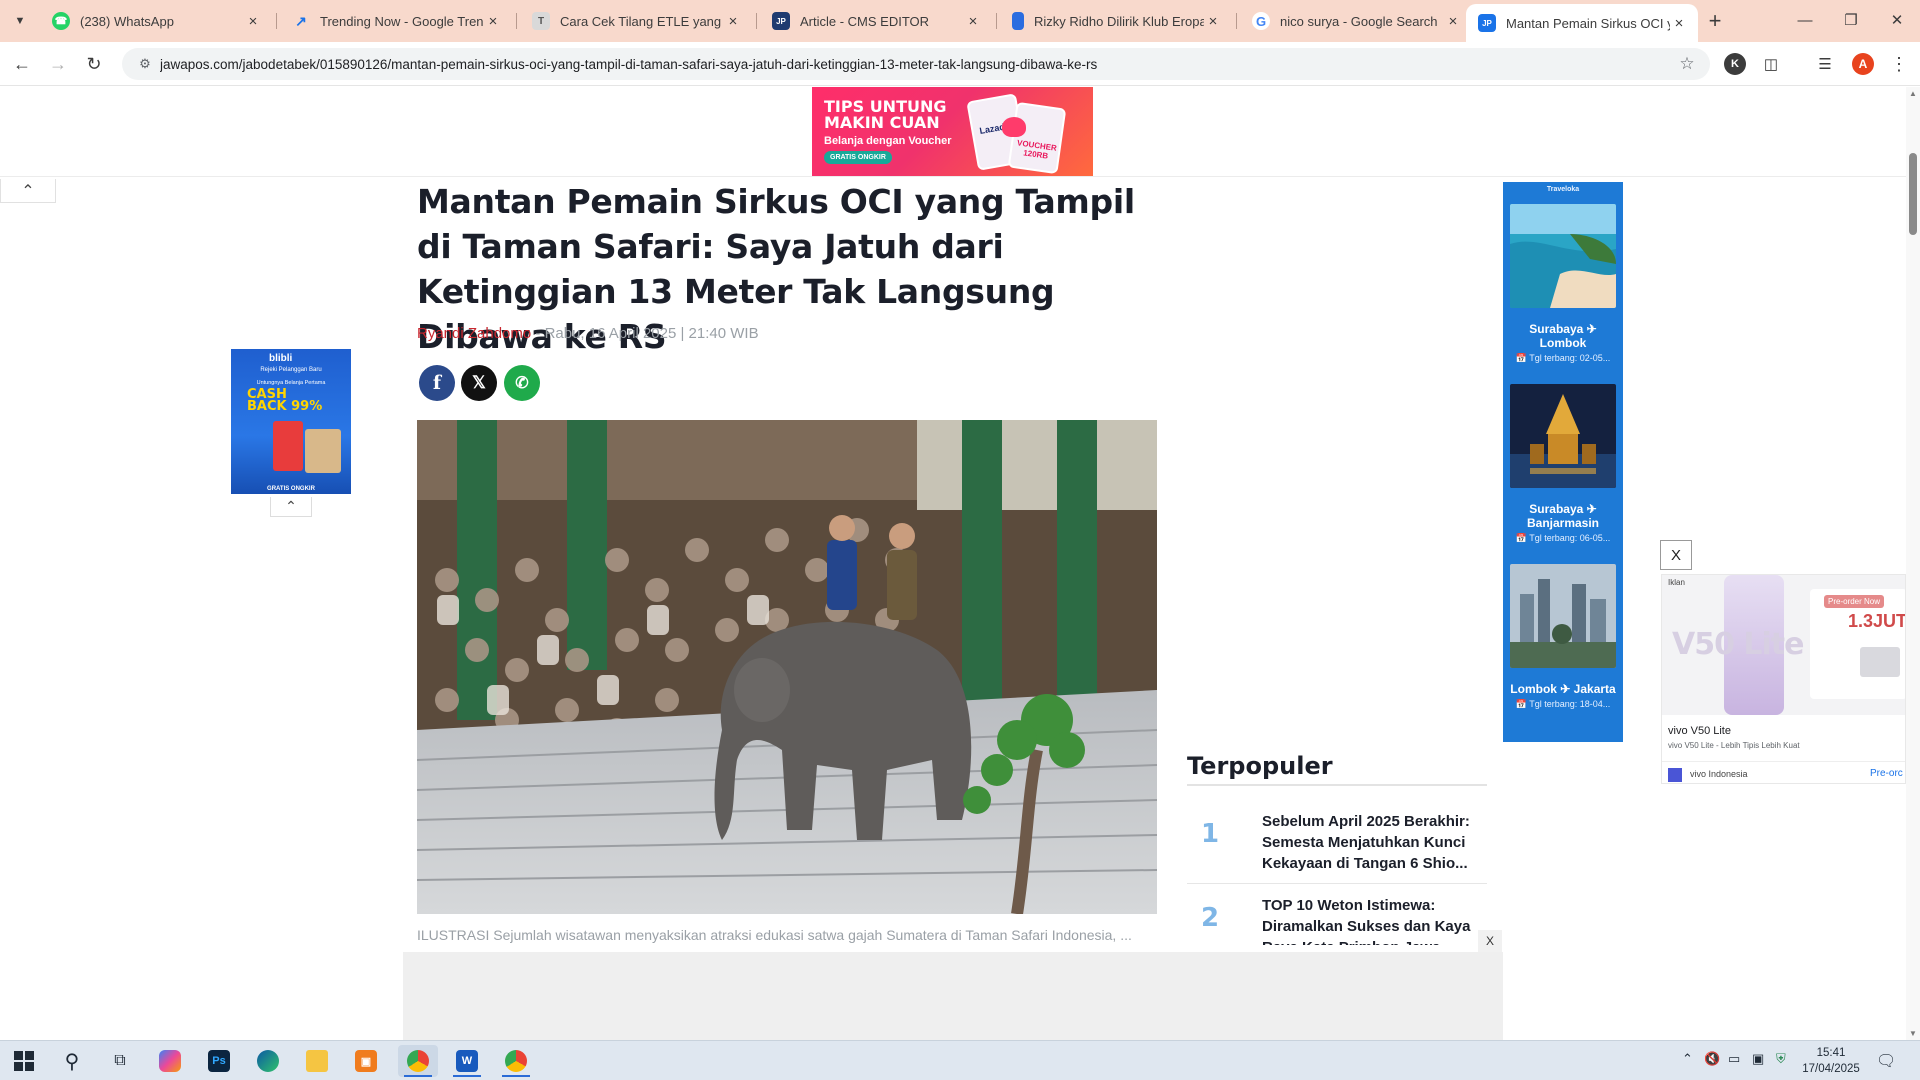 Image resolution: width=1920 pixels, height=1080 pixels. Describe the element at coordinates (1676, 555) in the screenshot. I see `close-ad-button: X` at that location.